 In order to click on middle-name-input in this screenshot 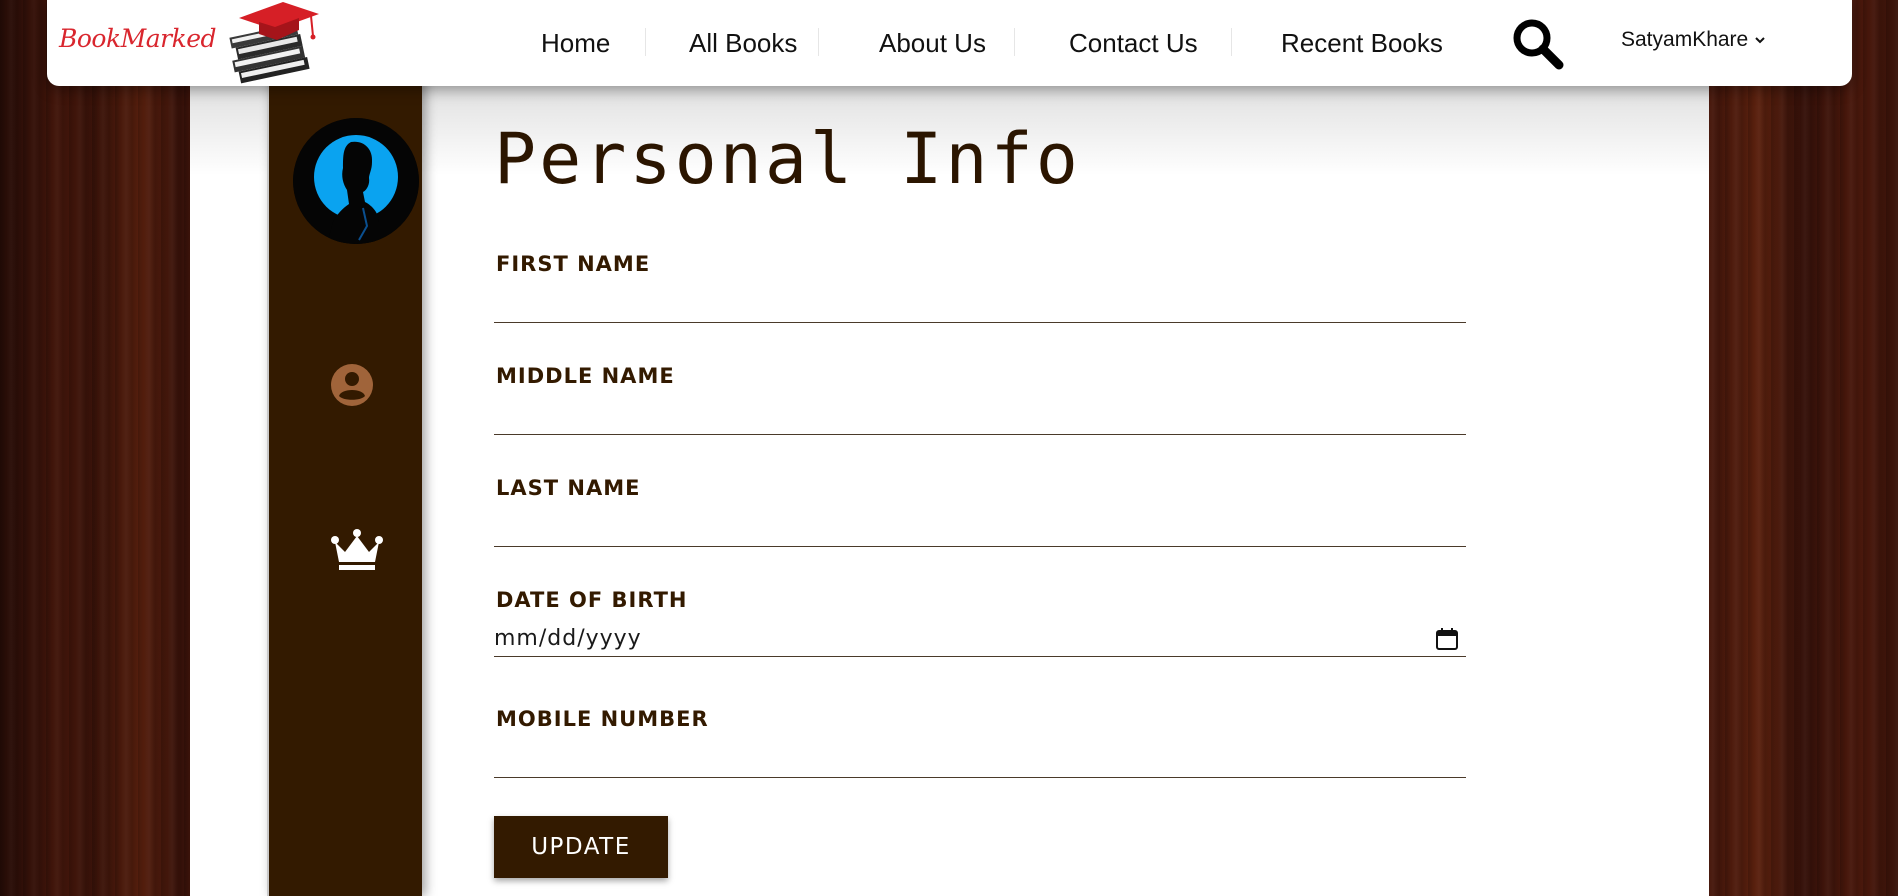, I will do `click(980, 415)`.